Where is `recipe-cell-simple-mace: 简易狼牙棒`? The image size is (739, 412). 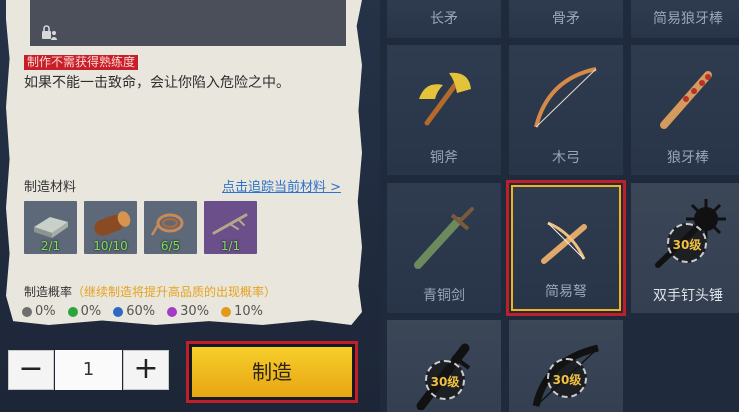 recipe-cell-simple-mace: 简易狼牙棒 is located at coordinates (685, 19).